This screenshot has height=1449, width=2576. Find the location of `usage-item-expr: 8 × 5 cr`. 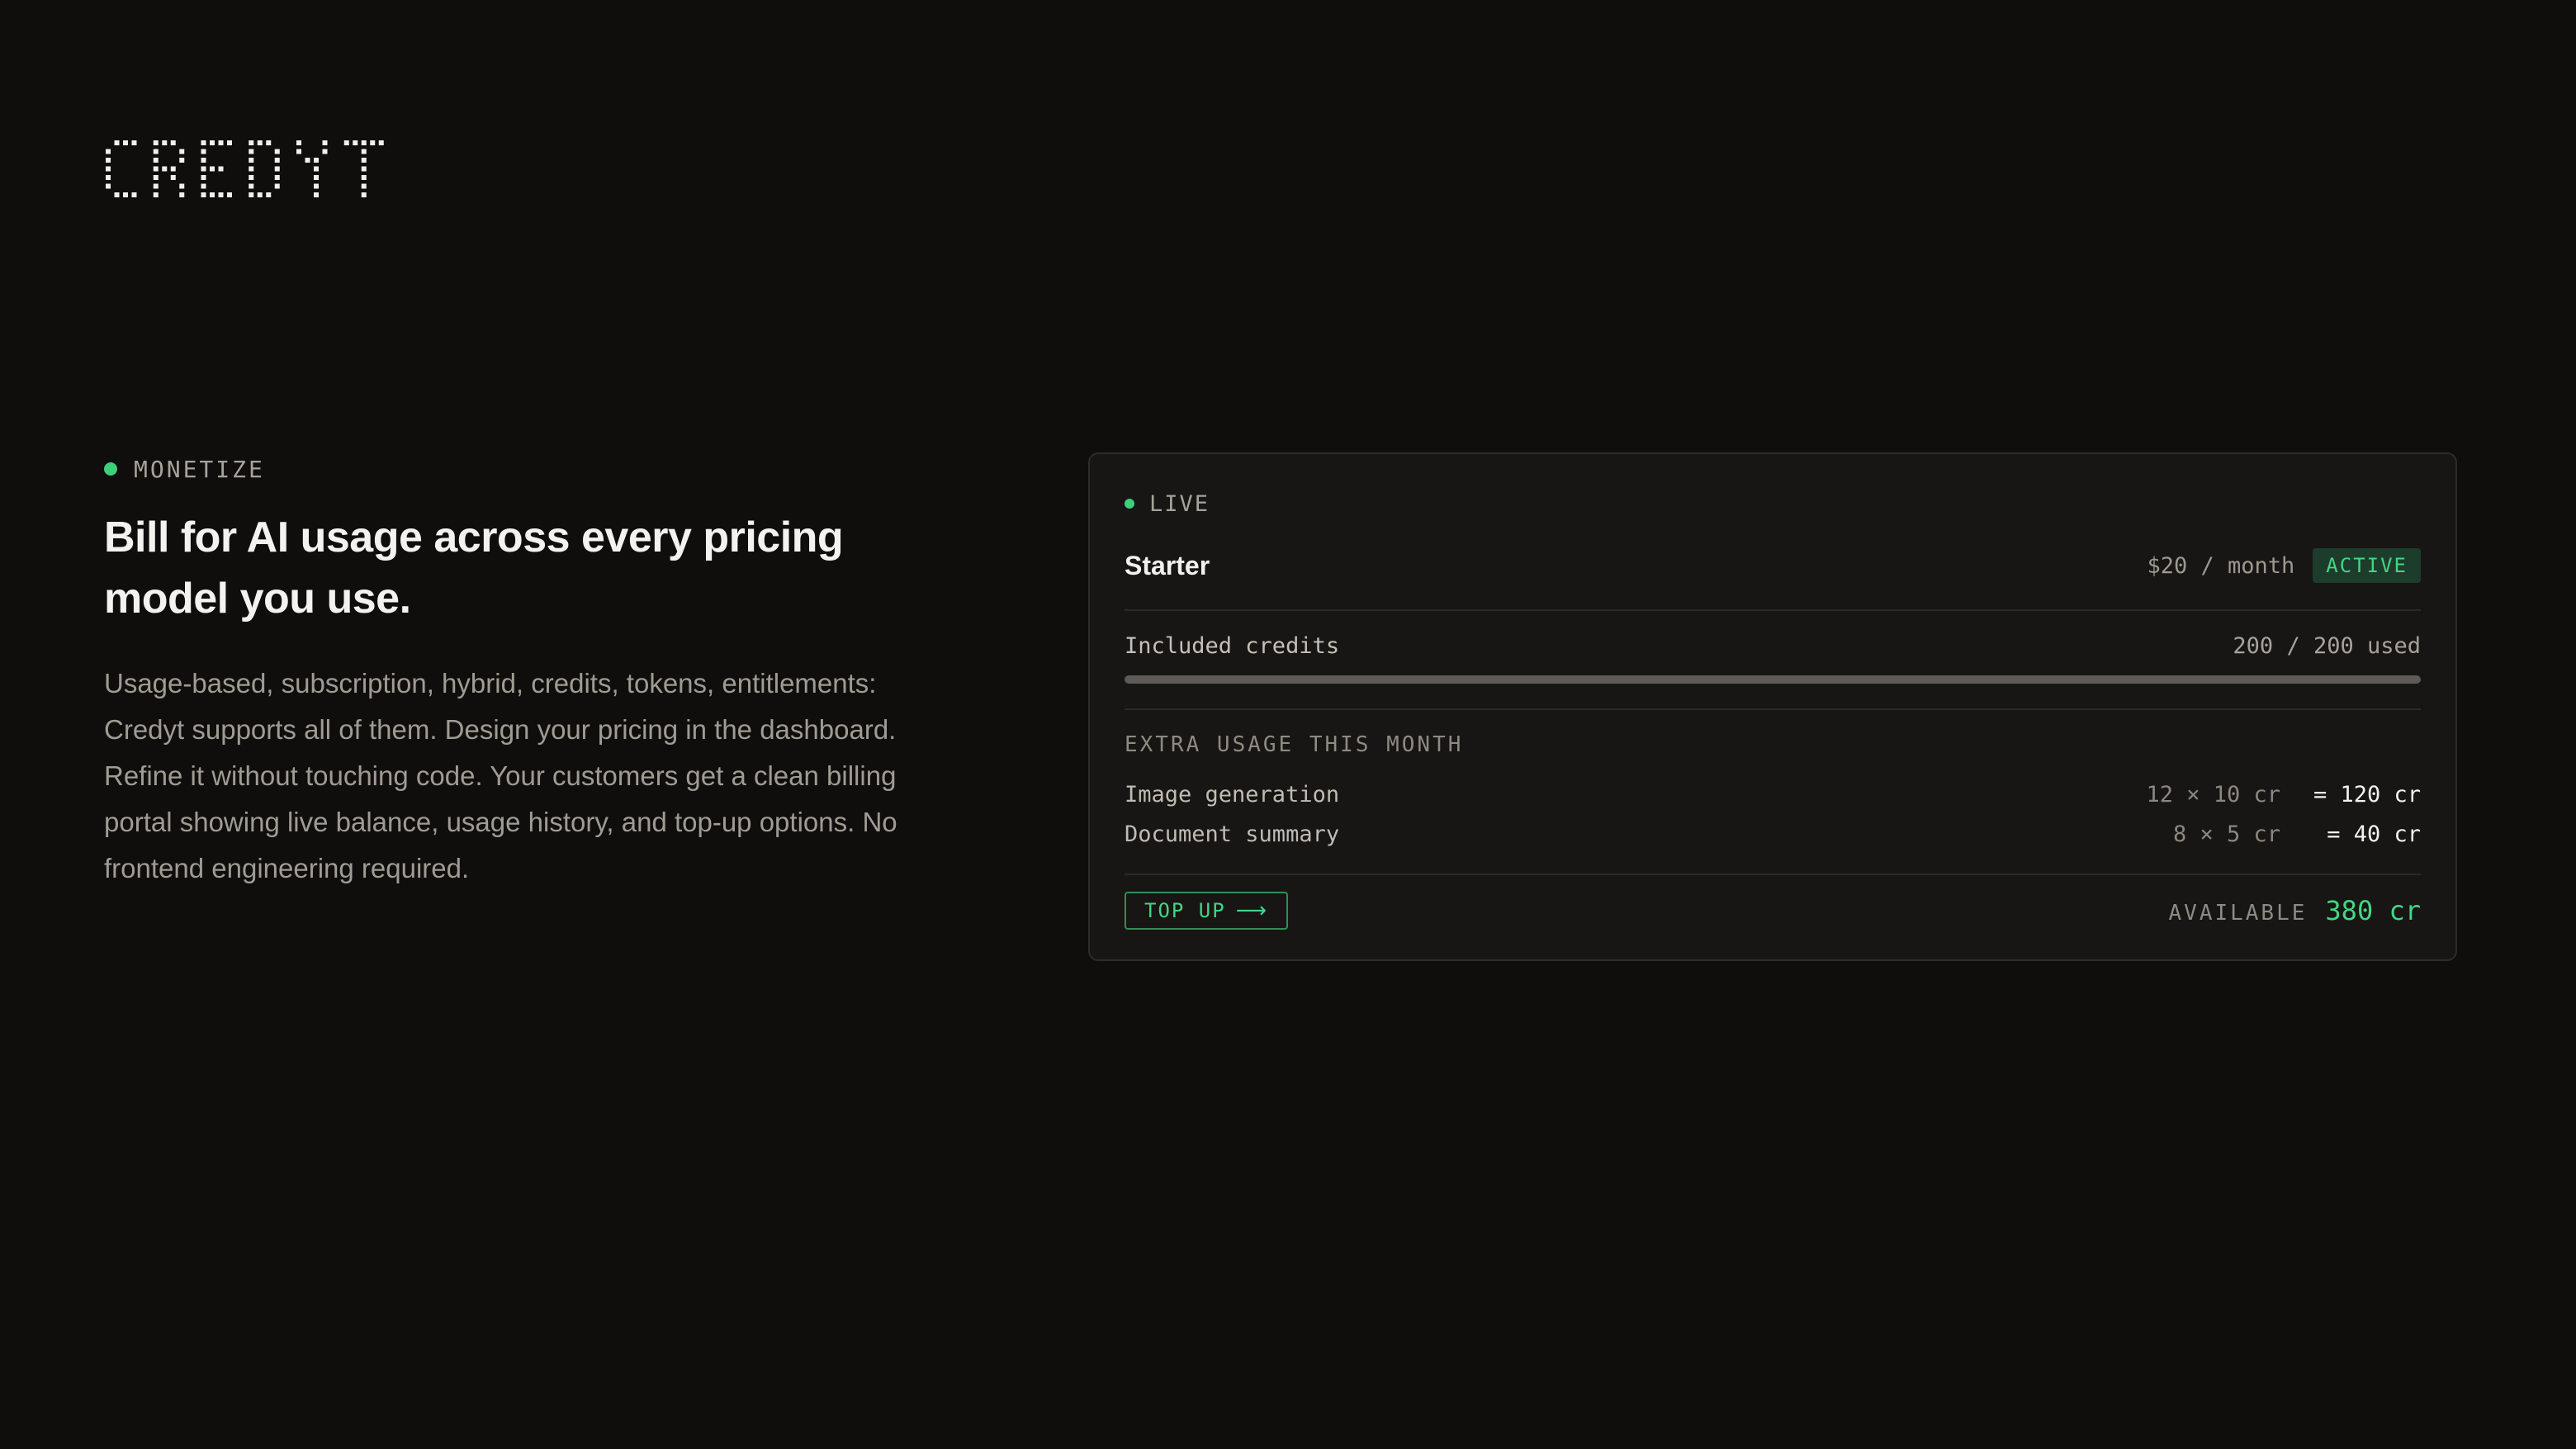

usage-item-expr: 8 × 5 cr is located at coordinates (2226, 834).